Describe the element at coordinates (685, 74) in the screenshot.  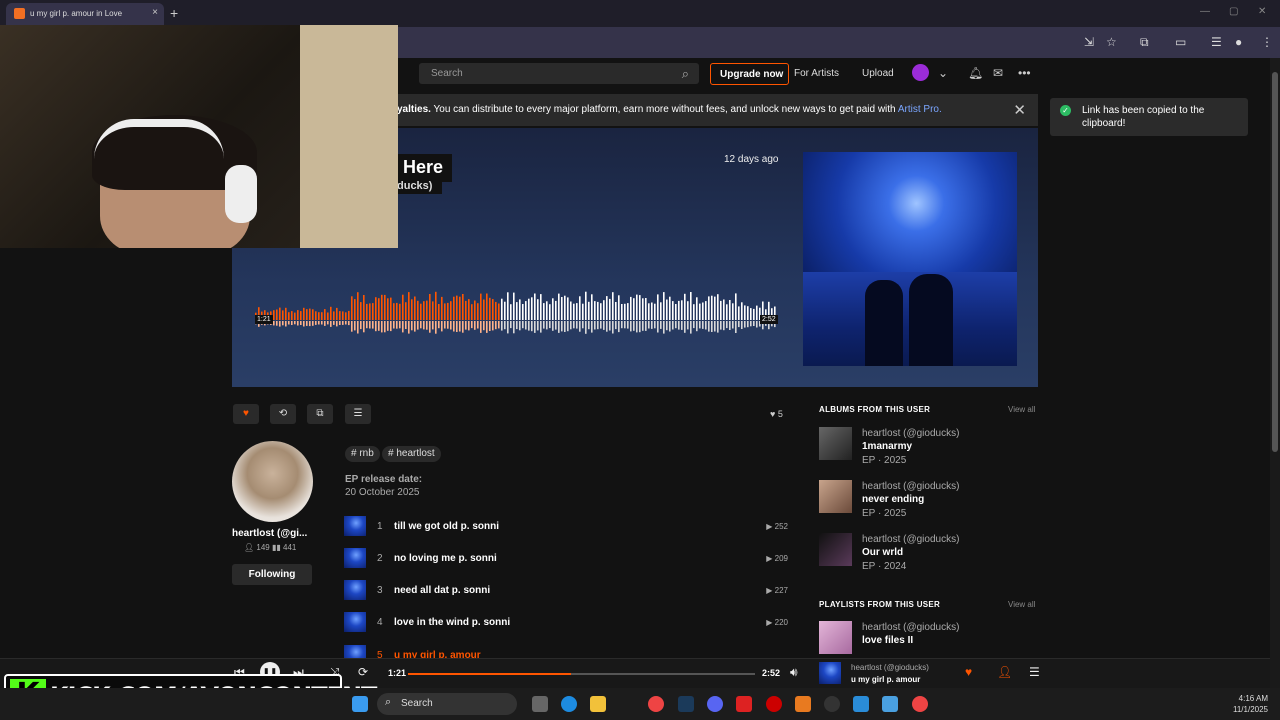
I see `search-icon: ⌕` at that location.